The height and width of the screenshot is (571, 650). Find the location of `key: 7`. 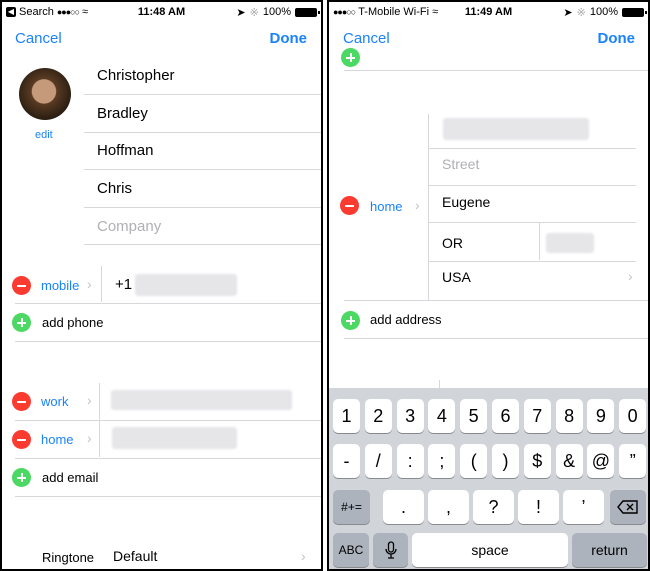

key: 7 is located at coordinates (537, 416).